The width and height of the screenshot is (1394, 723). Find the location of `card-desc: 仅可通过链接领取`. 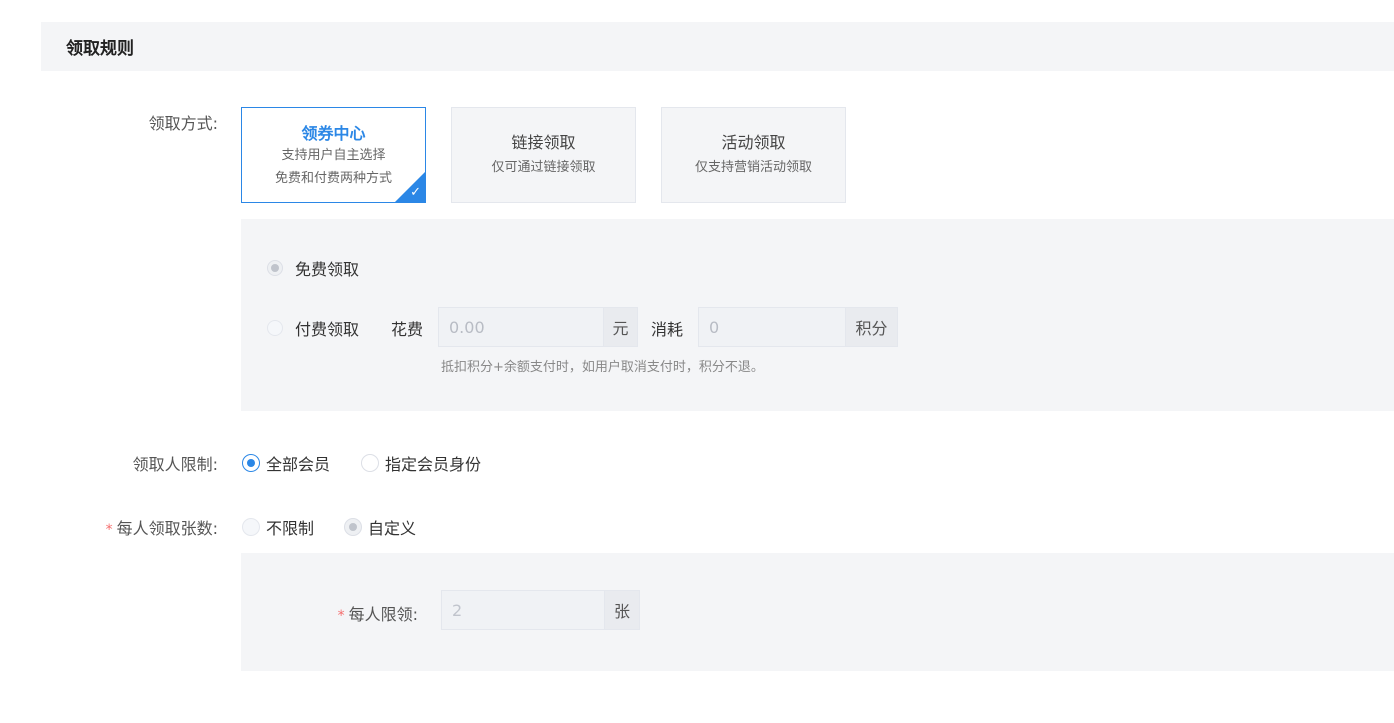

card-desc: 仅可通过链接领取 is located at coordinates (543, 167).